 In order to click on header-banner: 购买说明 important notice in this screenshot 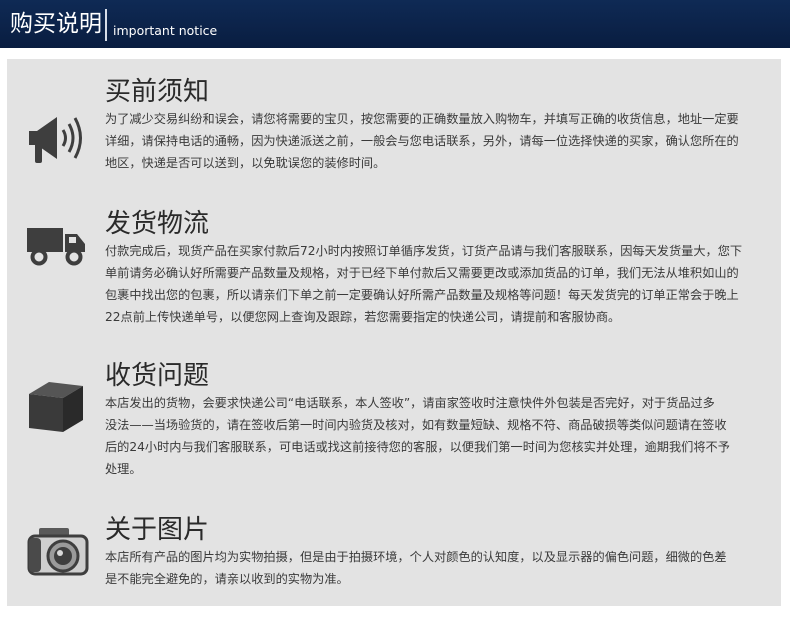, I will do `click(395, 24)`.